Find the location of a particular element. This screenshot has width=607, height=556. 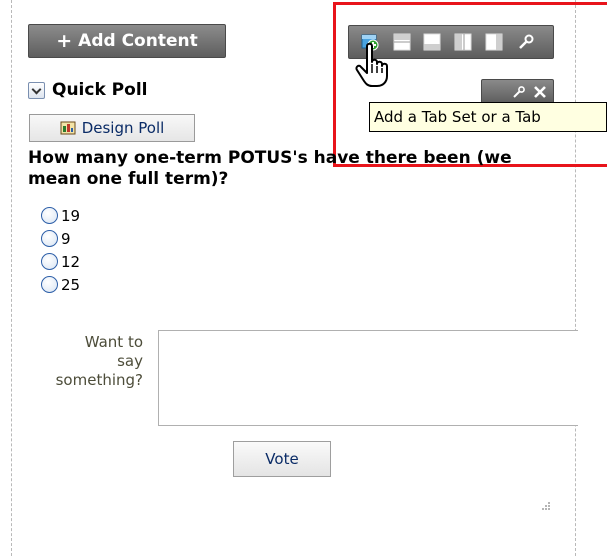

add-content-label: Add Content is located at coordinates (138, 41).